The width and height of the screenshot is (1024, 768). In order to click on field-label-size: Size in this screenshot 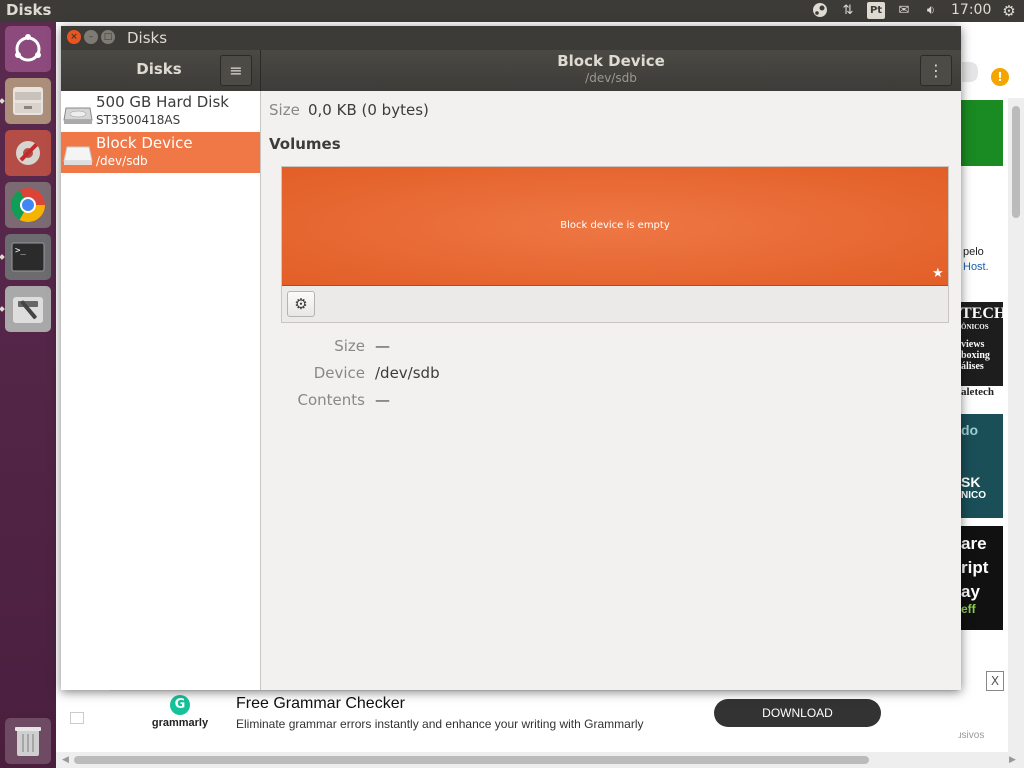, I will do `click(349, 346)`.